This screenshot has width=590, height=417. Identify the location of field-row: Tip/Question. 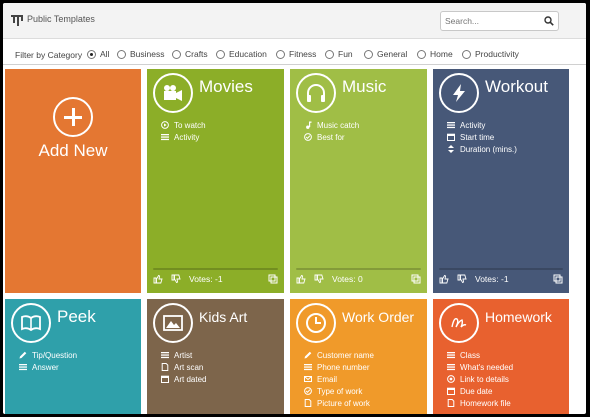
(48, 355).